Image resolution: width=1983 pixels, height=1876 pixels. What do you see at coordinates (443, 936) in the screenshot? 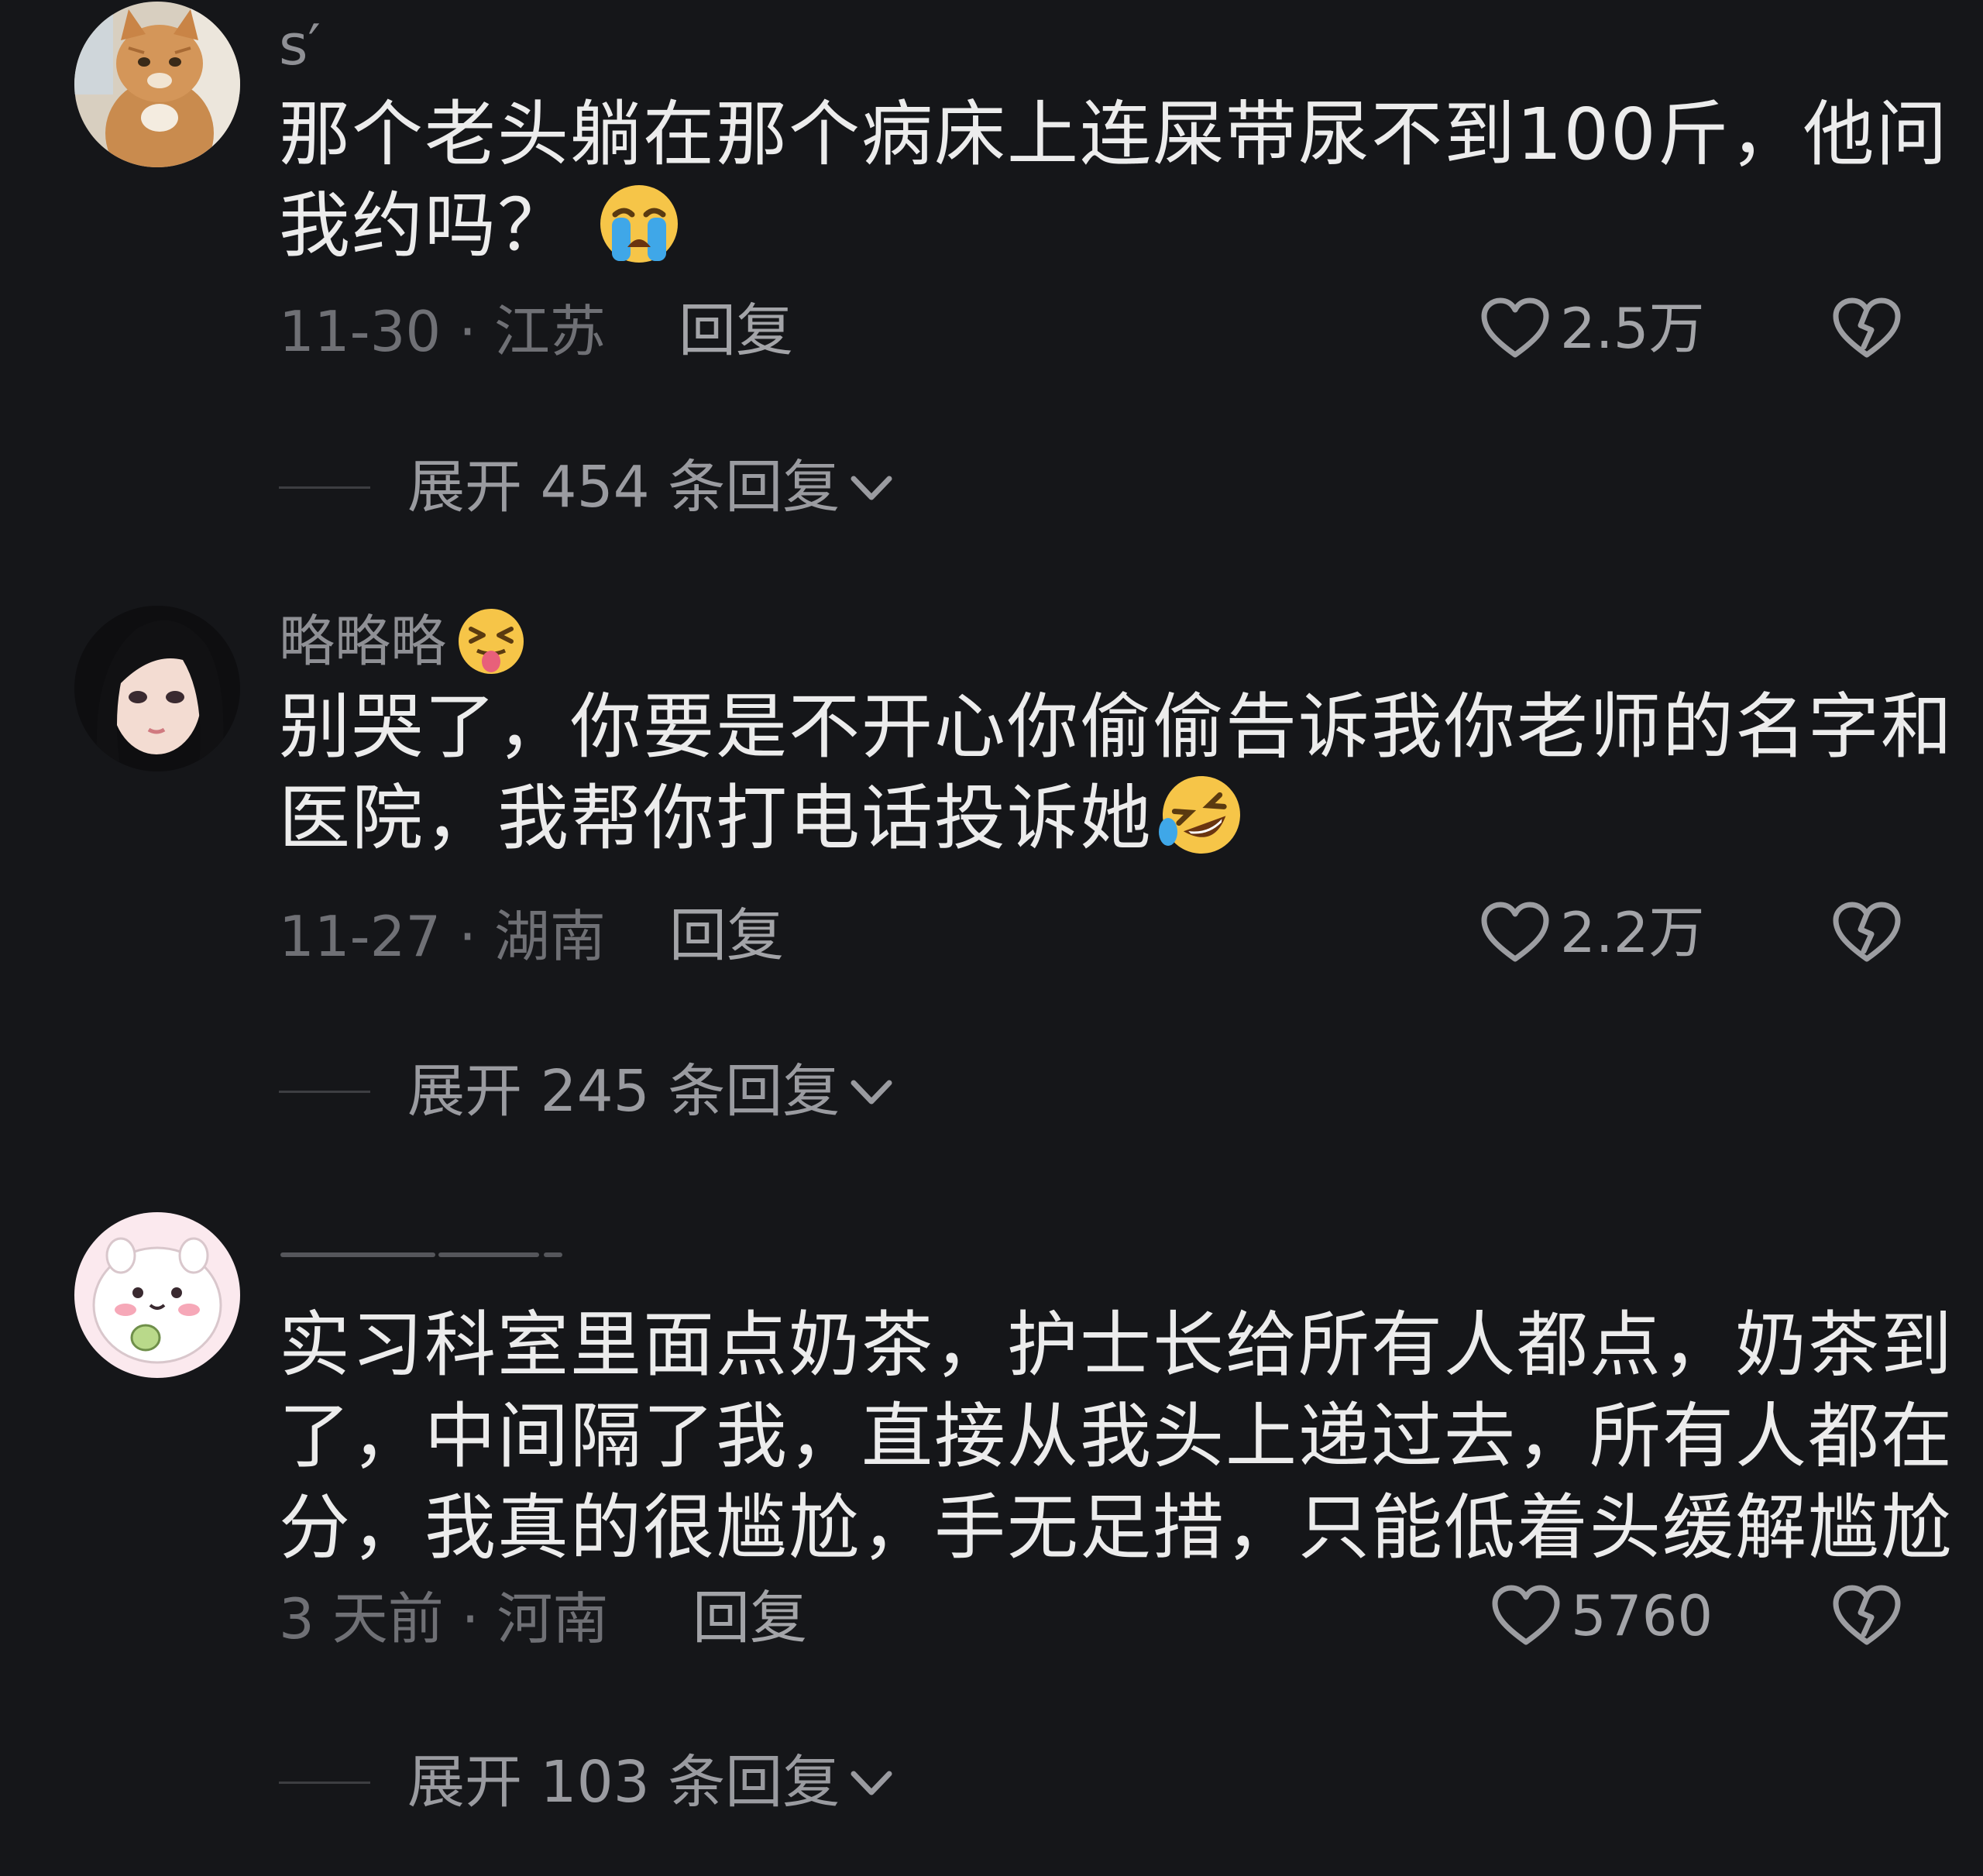
I see `comment-date-location: 11-27 · 湖南` at bounding box center [443, 936].